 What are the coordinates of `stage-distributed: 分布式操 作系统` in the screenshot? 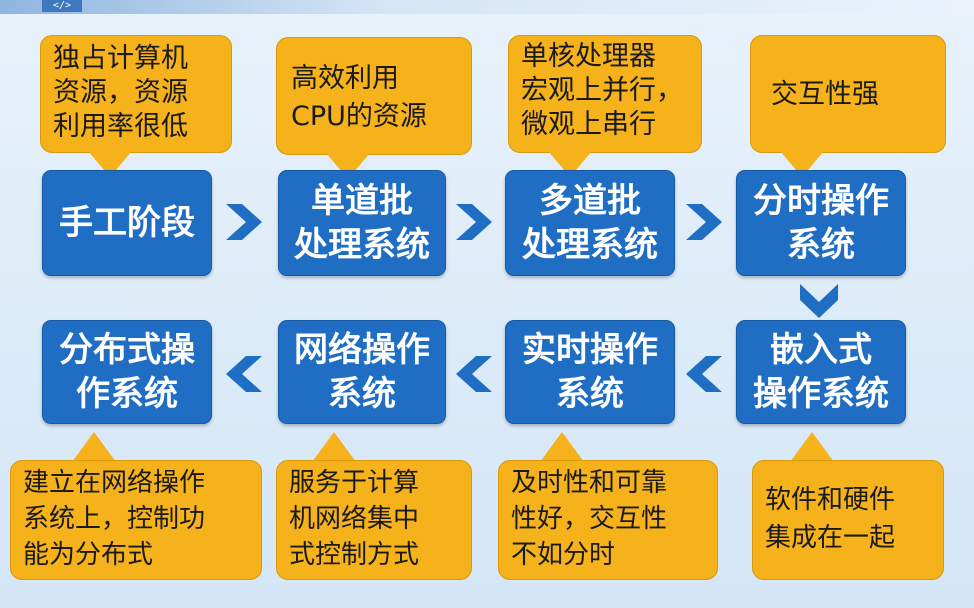 It's located at (127, 372).